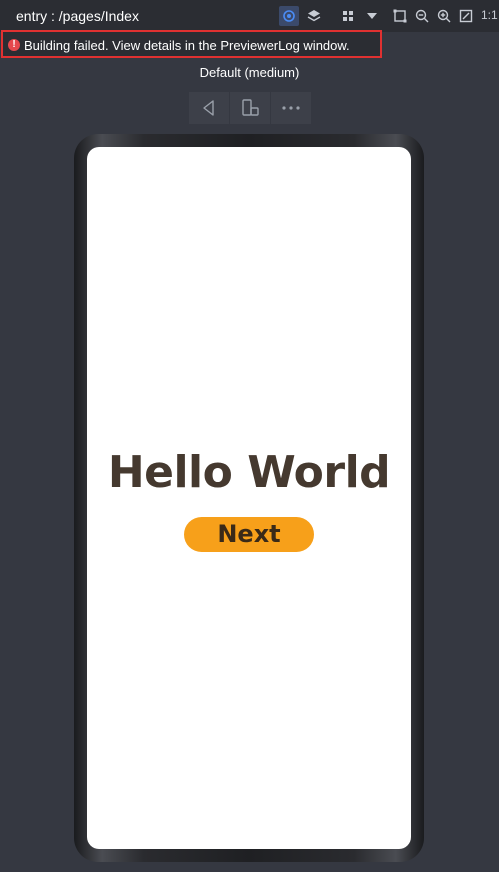 The image size is (499, 872). I want to click on dropdown-icon, so click(372, 16).